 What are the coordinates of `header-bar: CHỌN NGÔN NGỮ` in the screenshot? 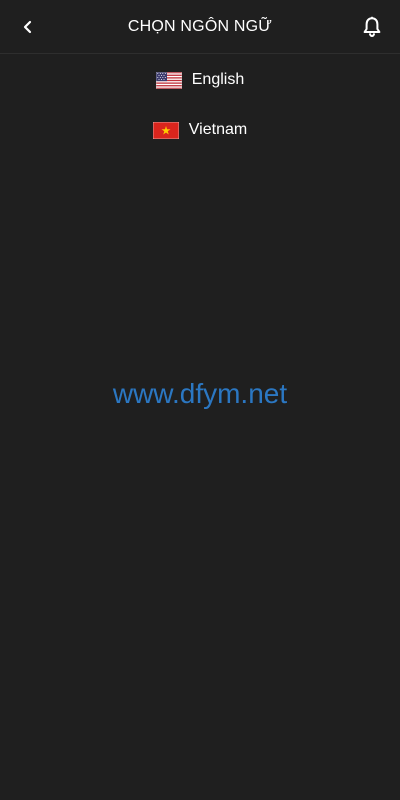 It's located at (200, 27).